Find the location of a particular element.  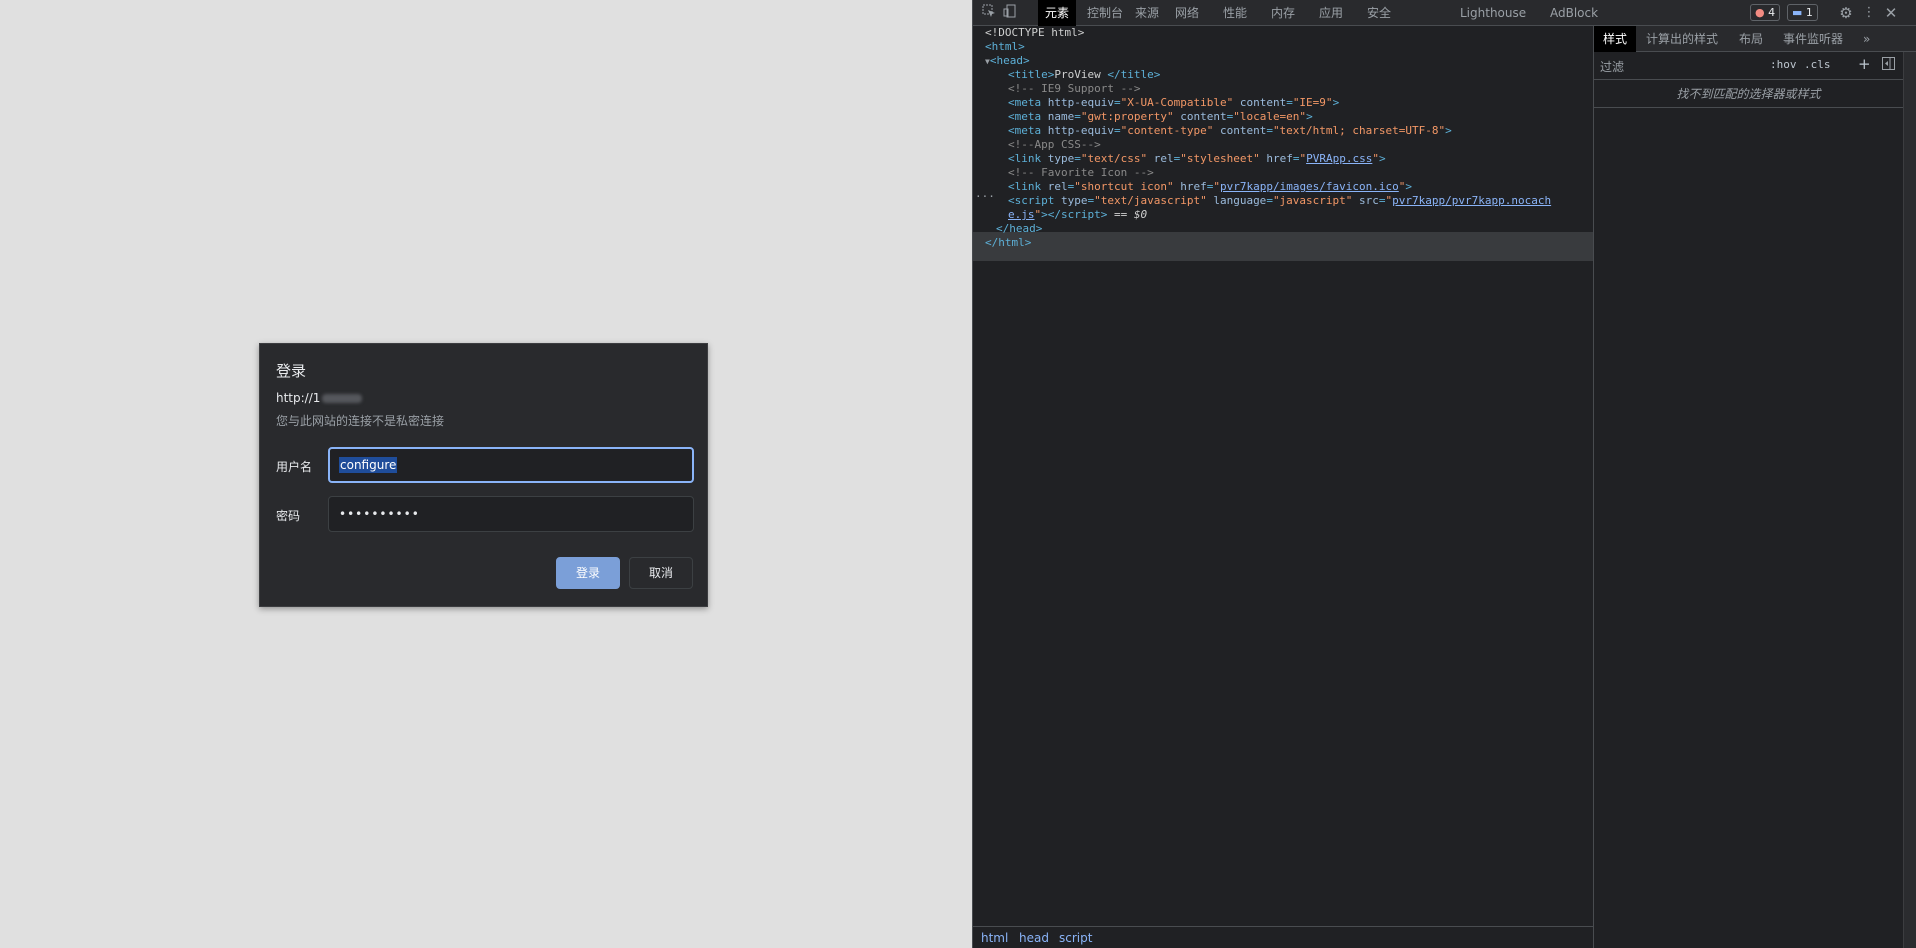

device-toolbar-icon is located at coordinates (1010, 13).